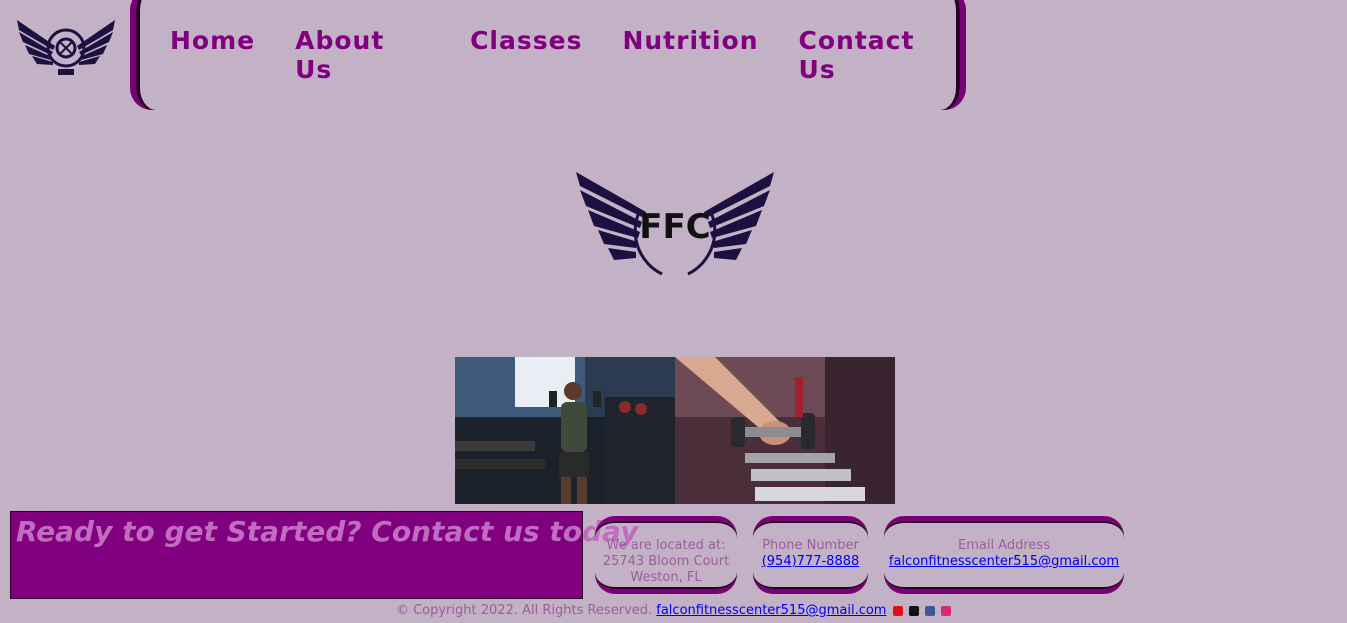  I want to click on gym-photos, so click(675, 430).